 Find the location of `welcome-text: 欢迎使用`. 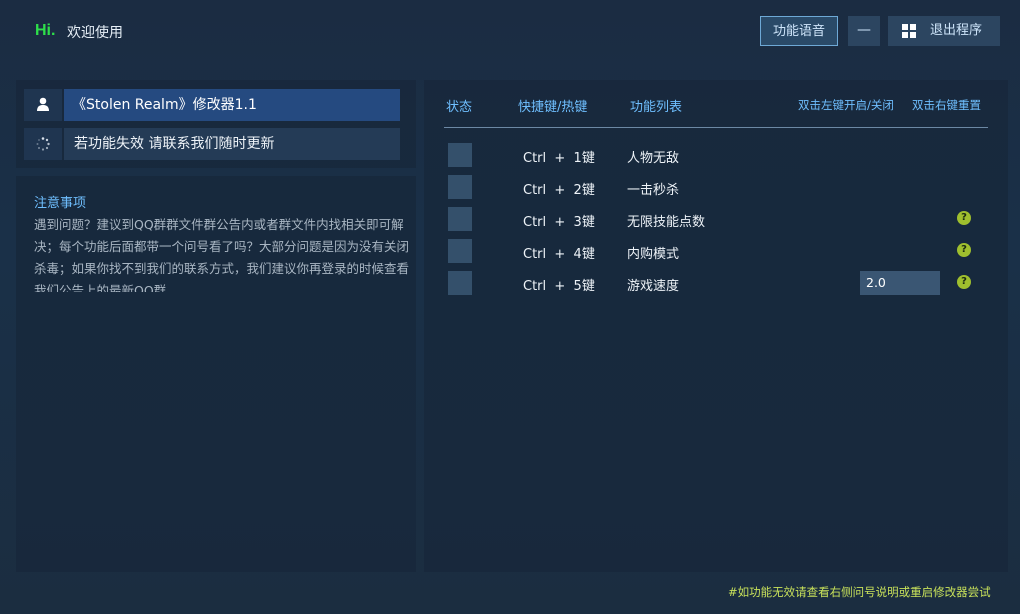

welcome-text: 欢迎使用 is located at coordinates (95, 33).